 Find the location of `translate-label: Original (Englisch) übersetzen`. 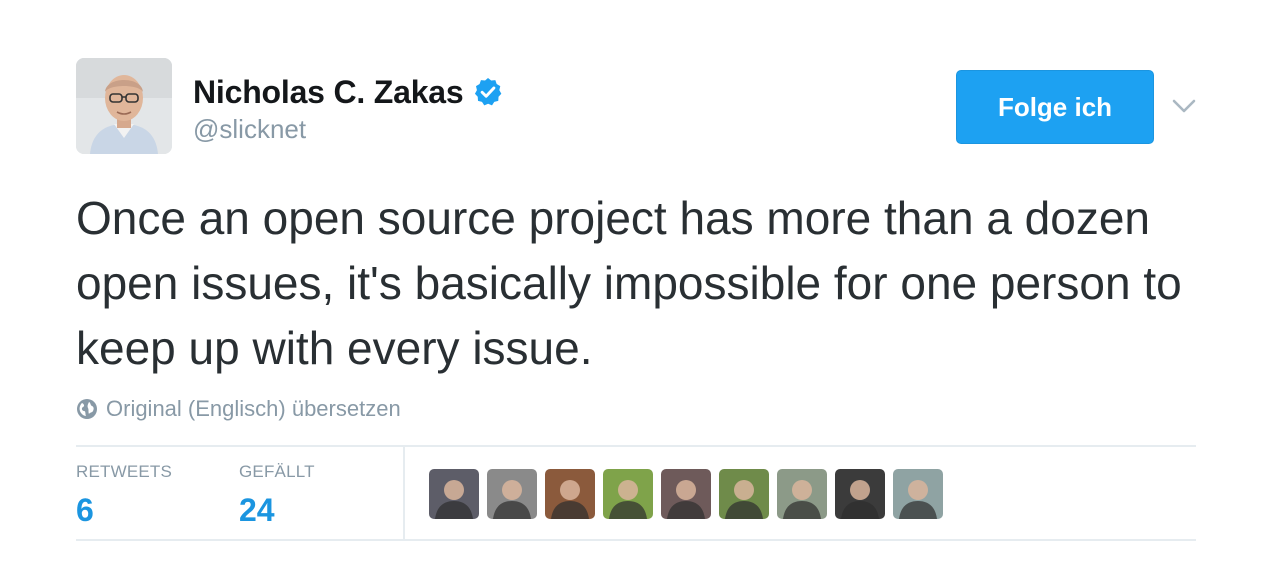

translate-label: Original (Englisch) übersetzen is located at coordinates (253, 409).